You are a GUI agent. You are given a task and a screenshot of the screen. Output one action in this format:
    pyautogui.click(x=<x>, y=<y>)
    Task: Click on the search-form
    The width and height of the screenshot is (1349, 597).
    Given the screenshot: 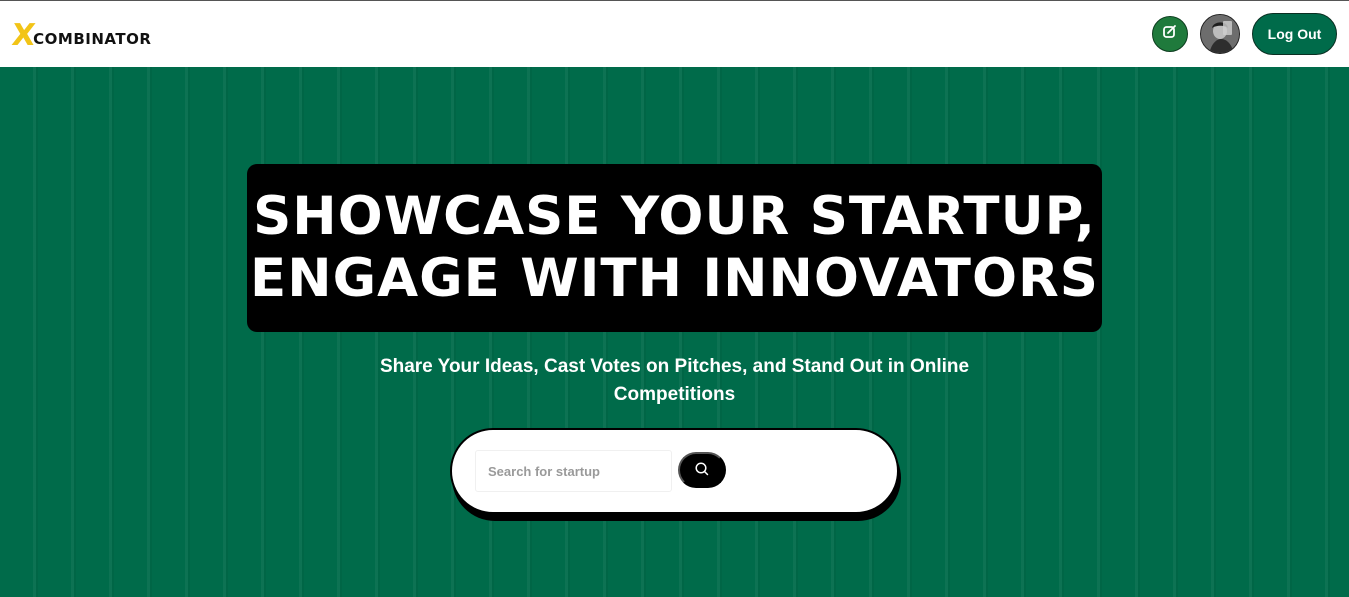 What is the action you would take?
    pyautogui.click(x=674, y=471)
    